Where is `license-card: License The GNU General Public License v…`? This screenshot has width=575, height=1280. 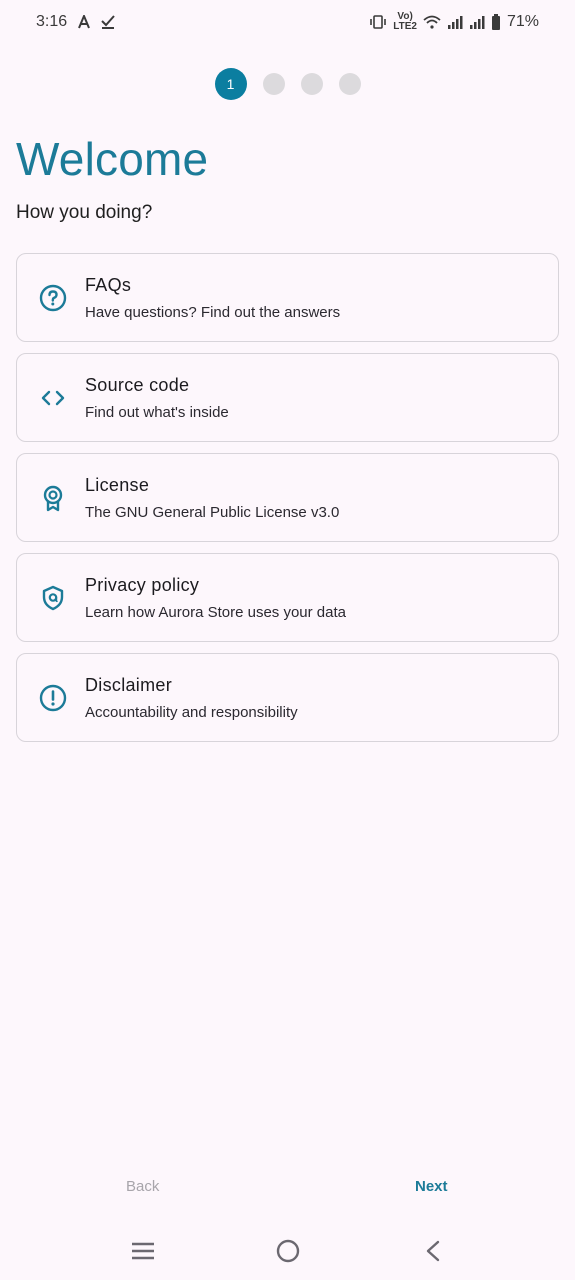
license-card: License The GNU General Public License v… is located at coordinates (287, 497).